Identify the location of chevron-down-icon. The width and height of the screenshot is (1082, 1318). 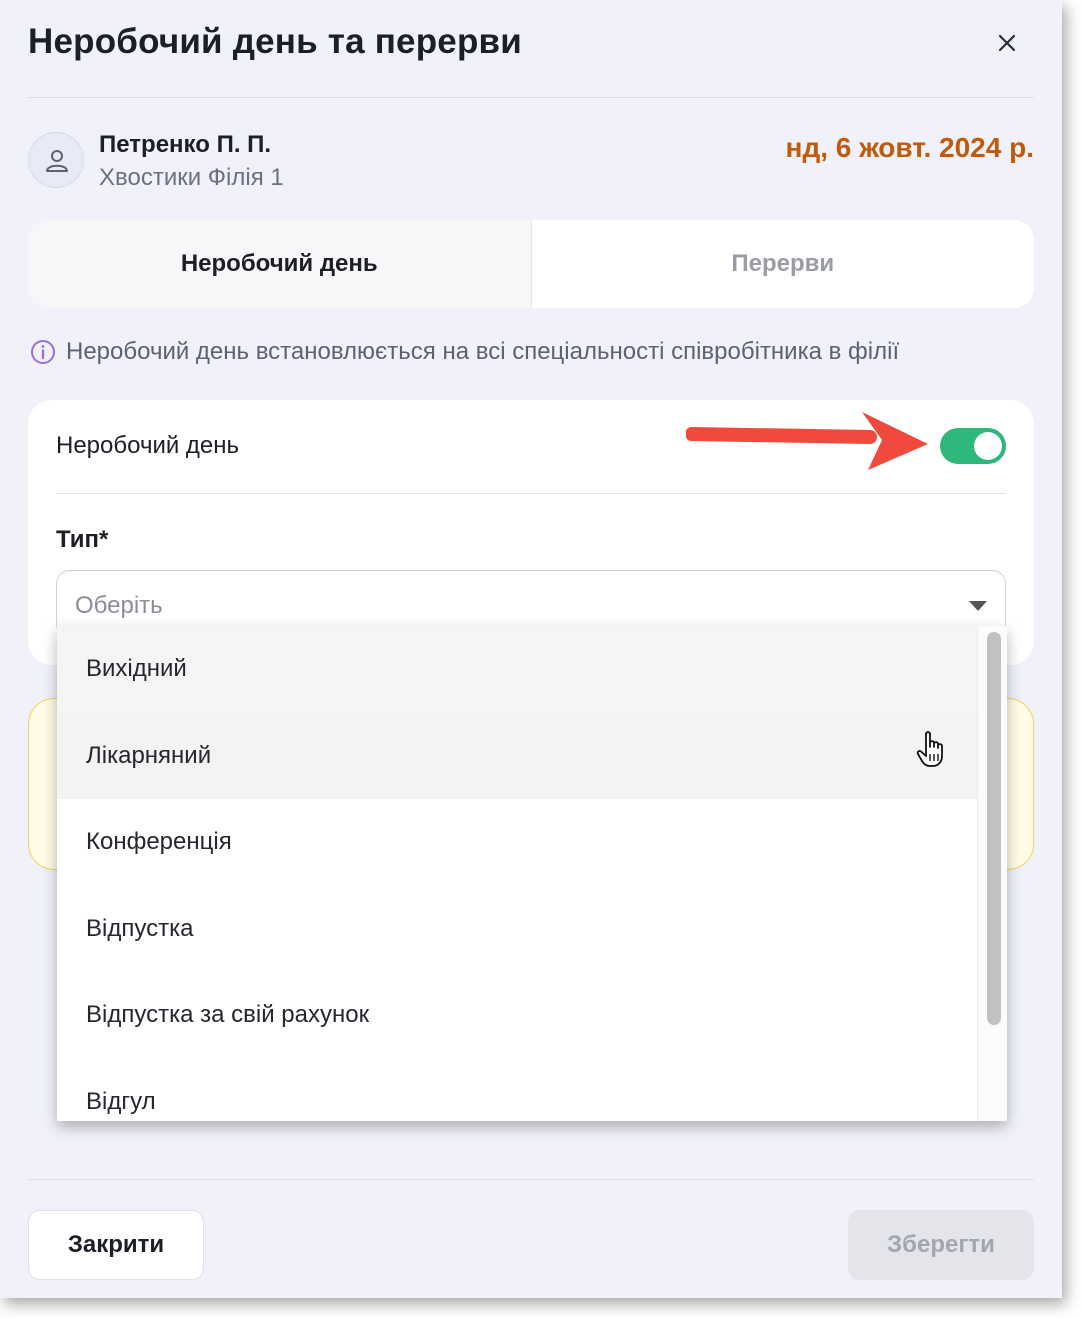
(978, 606).